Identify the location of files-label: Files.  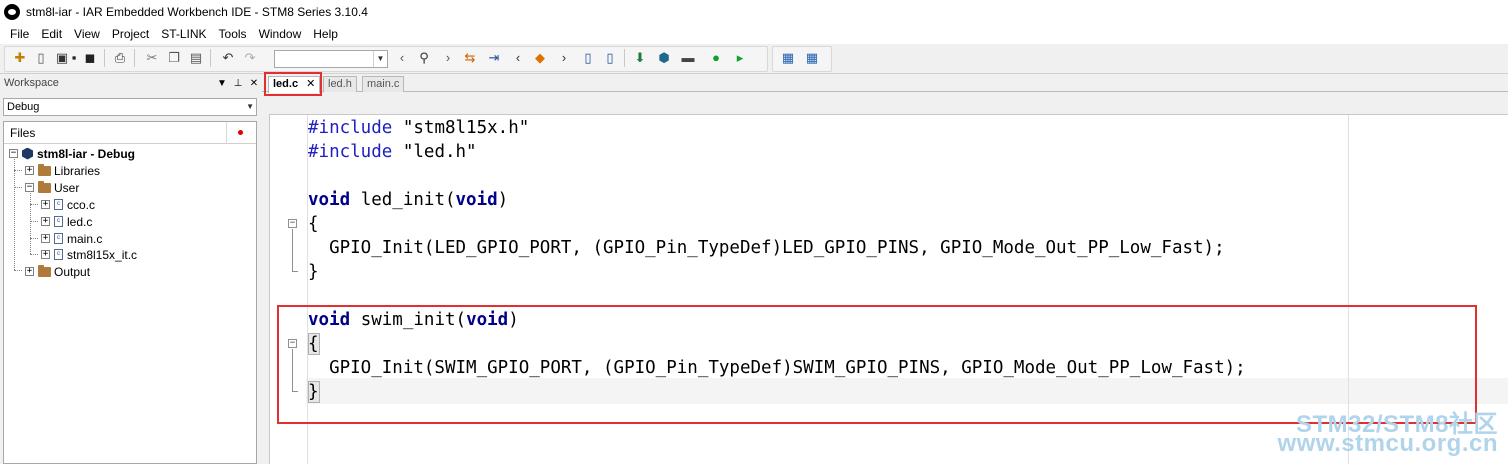
(23, 132).